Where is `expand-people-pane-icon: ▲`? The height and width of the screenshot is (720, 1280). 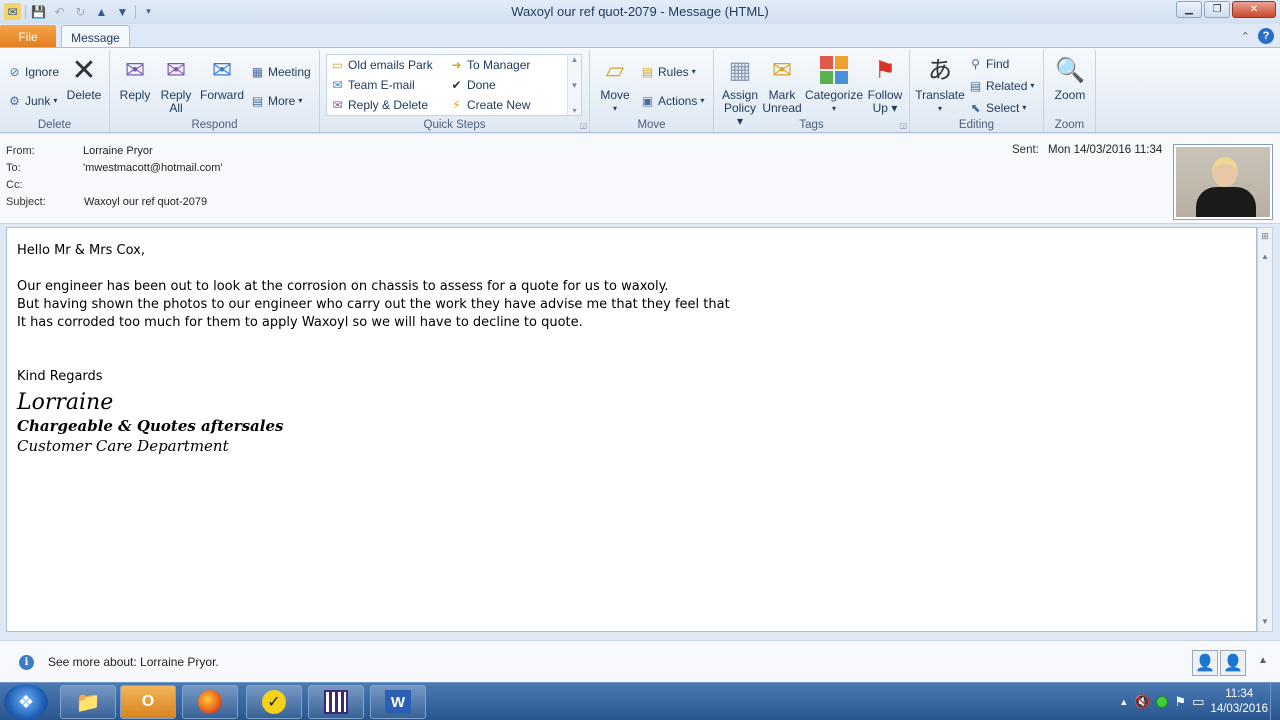
expand-people-pane-icon: ▲ is located at coordinates (1263, 660).